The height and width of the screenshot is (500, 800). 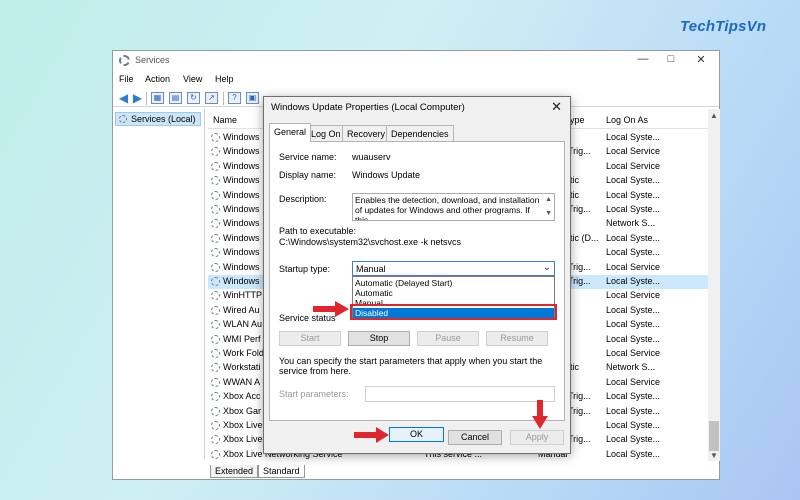 What do you see at coordinates (475, 437) in the screenshot?
I see `cancel-button: Cancel` at bounding box center [475, 437].